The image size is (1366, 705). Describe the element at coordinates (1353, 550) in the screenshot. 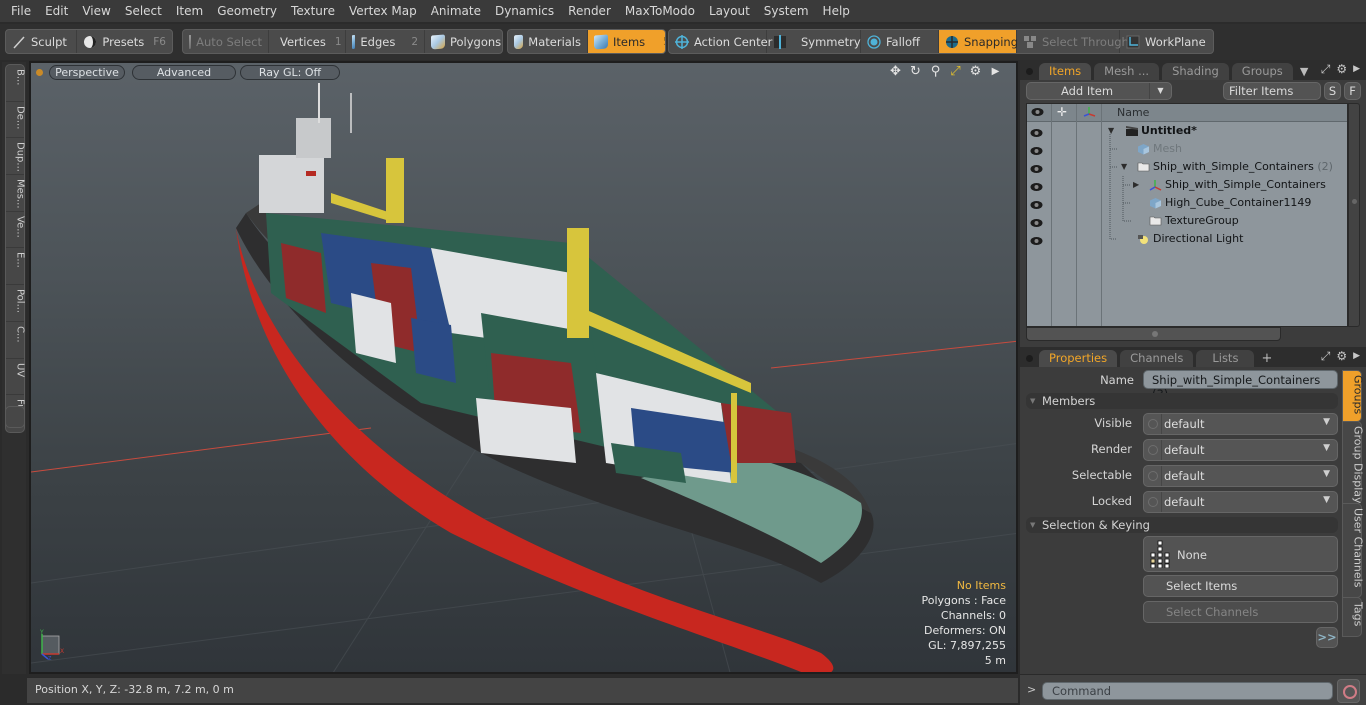

I see `side-tab-user-channels: User Channels` at that location.